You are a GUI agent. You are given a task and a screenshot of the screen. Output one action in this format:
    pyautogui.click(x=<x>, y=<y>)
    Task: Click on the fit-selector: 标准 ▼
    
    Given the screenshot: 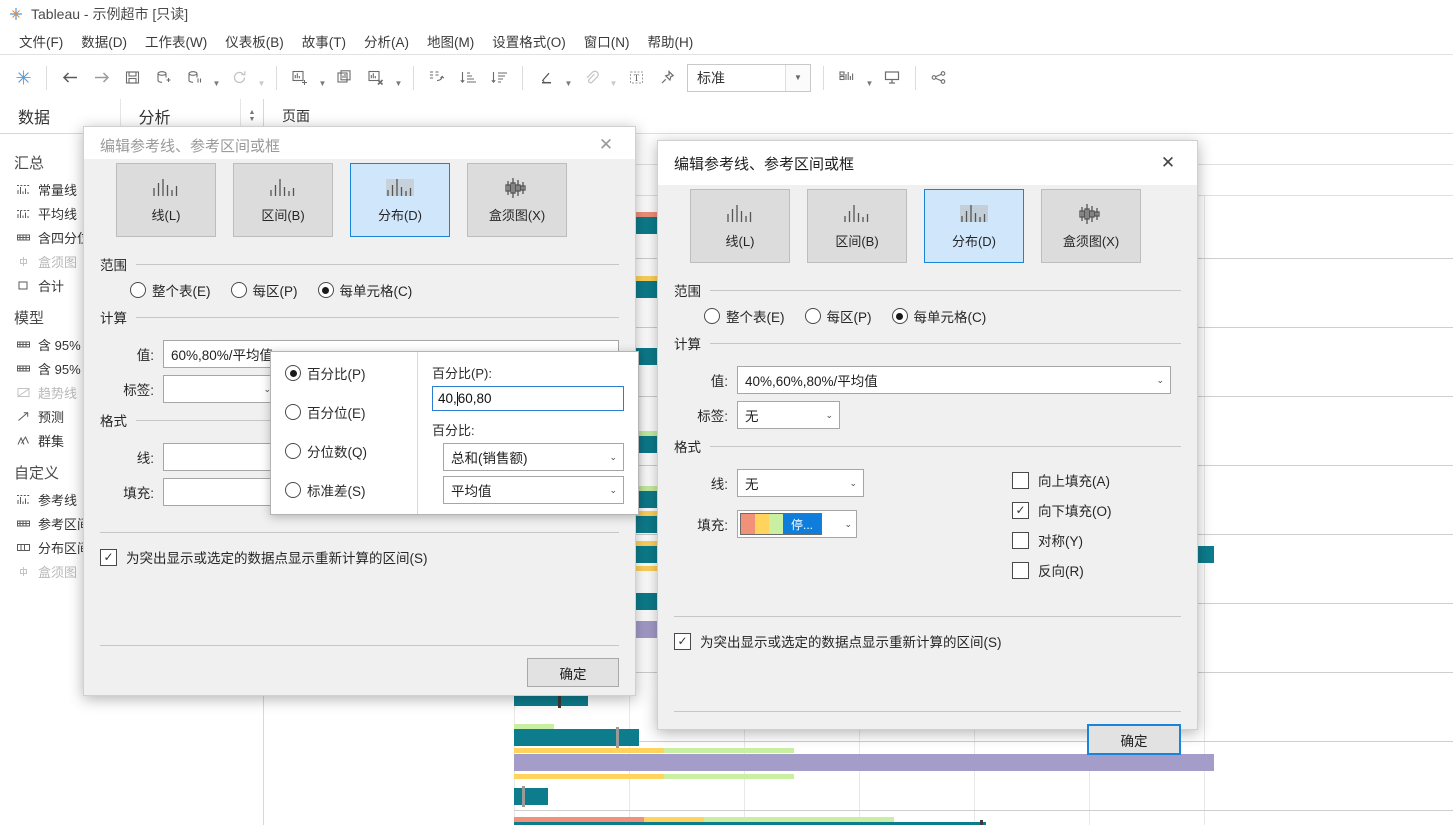 What is the action you would take?
    pyautogui.click(x=749, y=77)
    